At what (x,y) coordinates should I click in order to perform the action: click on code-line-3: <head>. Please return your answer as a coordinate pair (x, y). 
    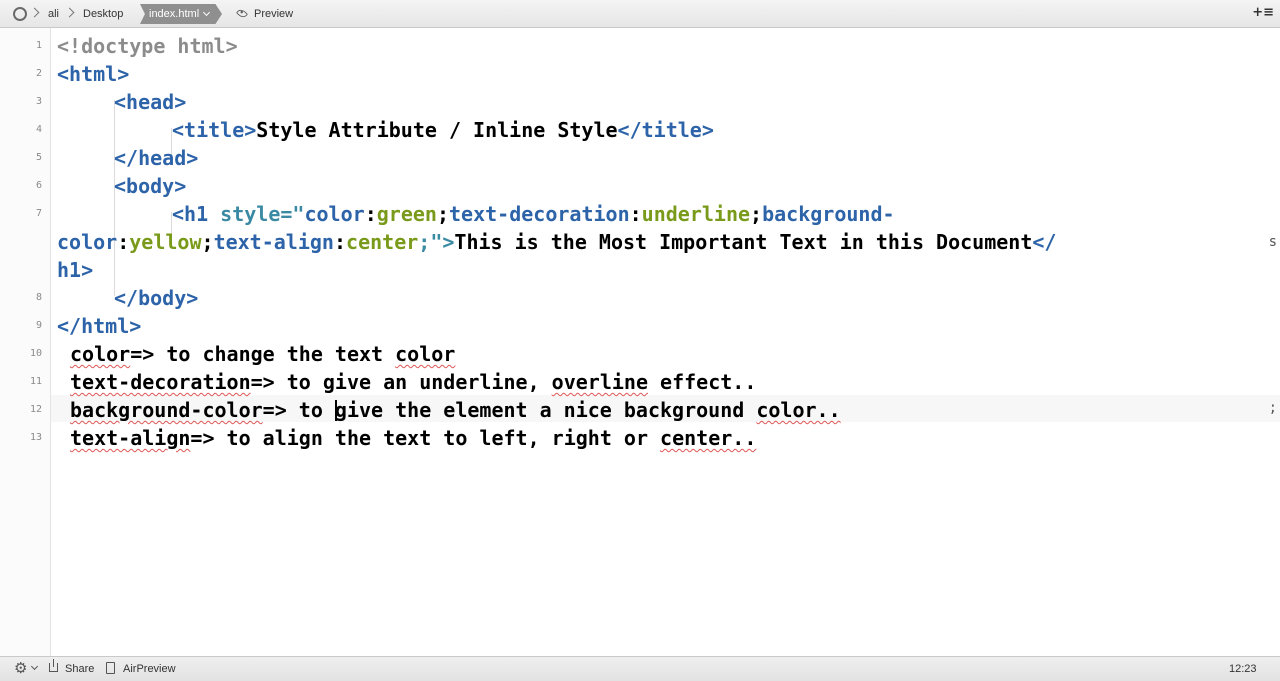
    Looking at the image, I should click on (150, 102).